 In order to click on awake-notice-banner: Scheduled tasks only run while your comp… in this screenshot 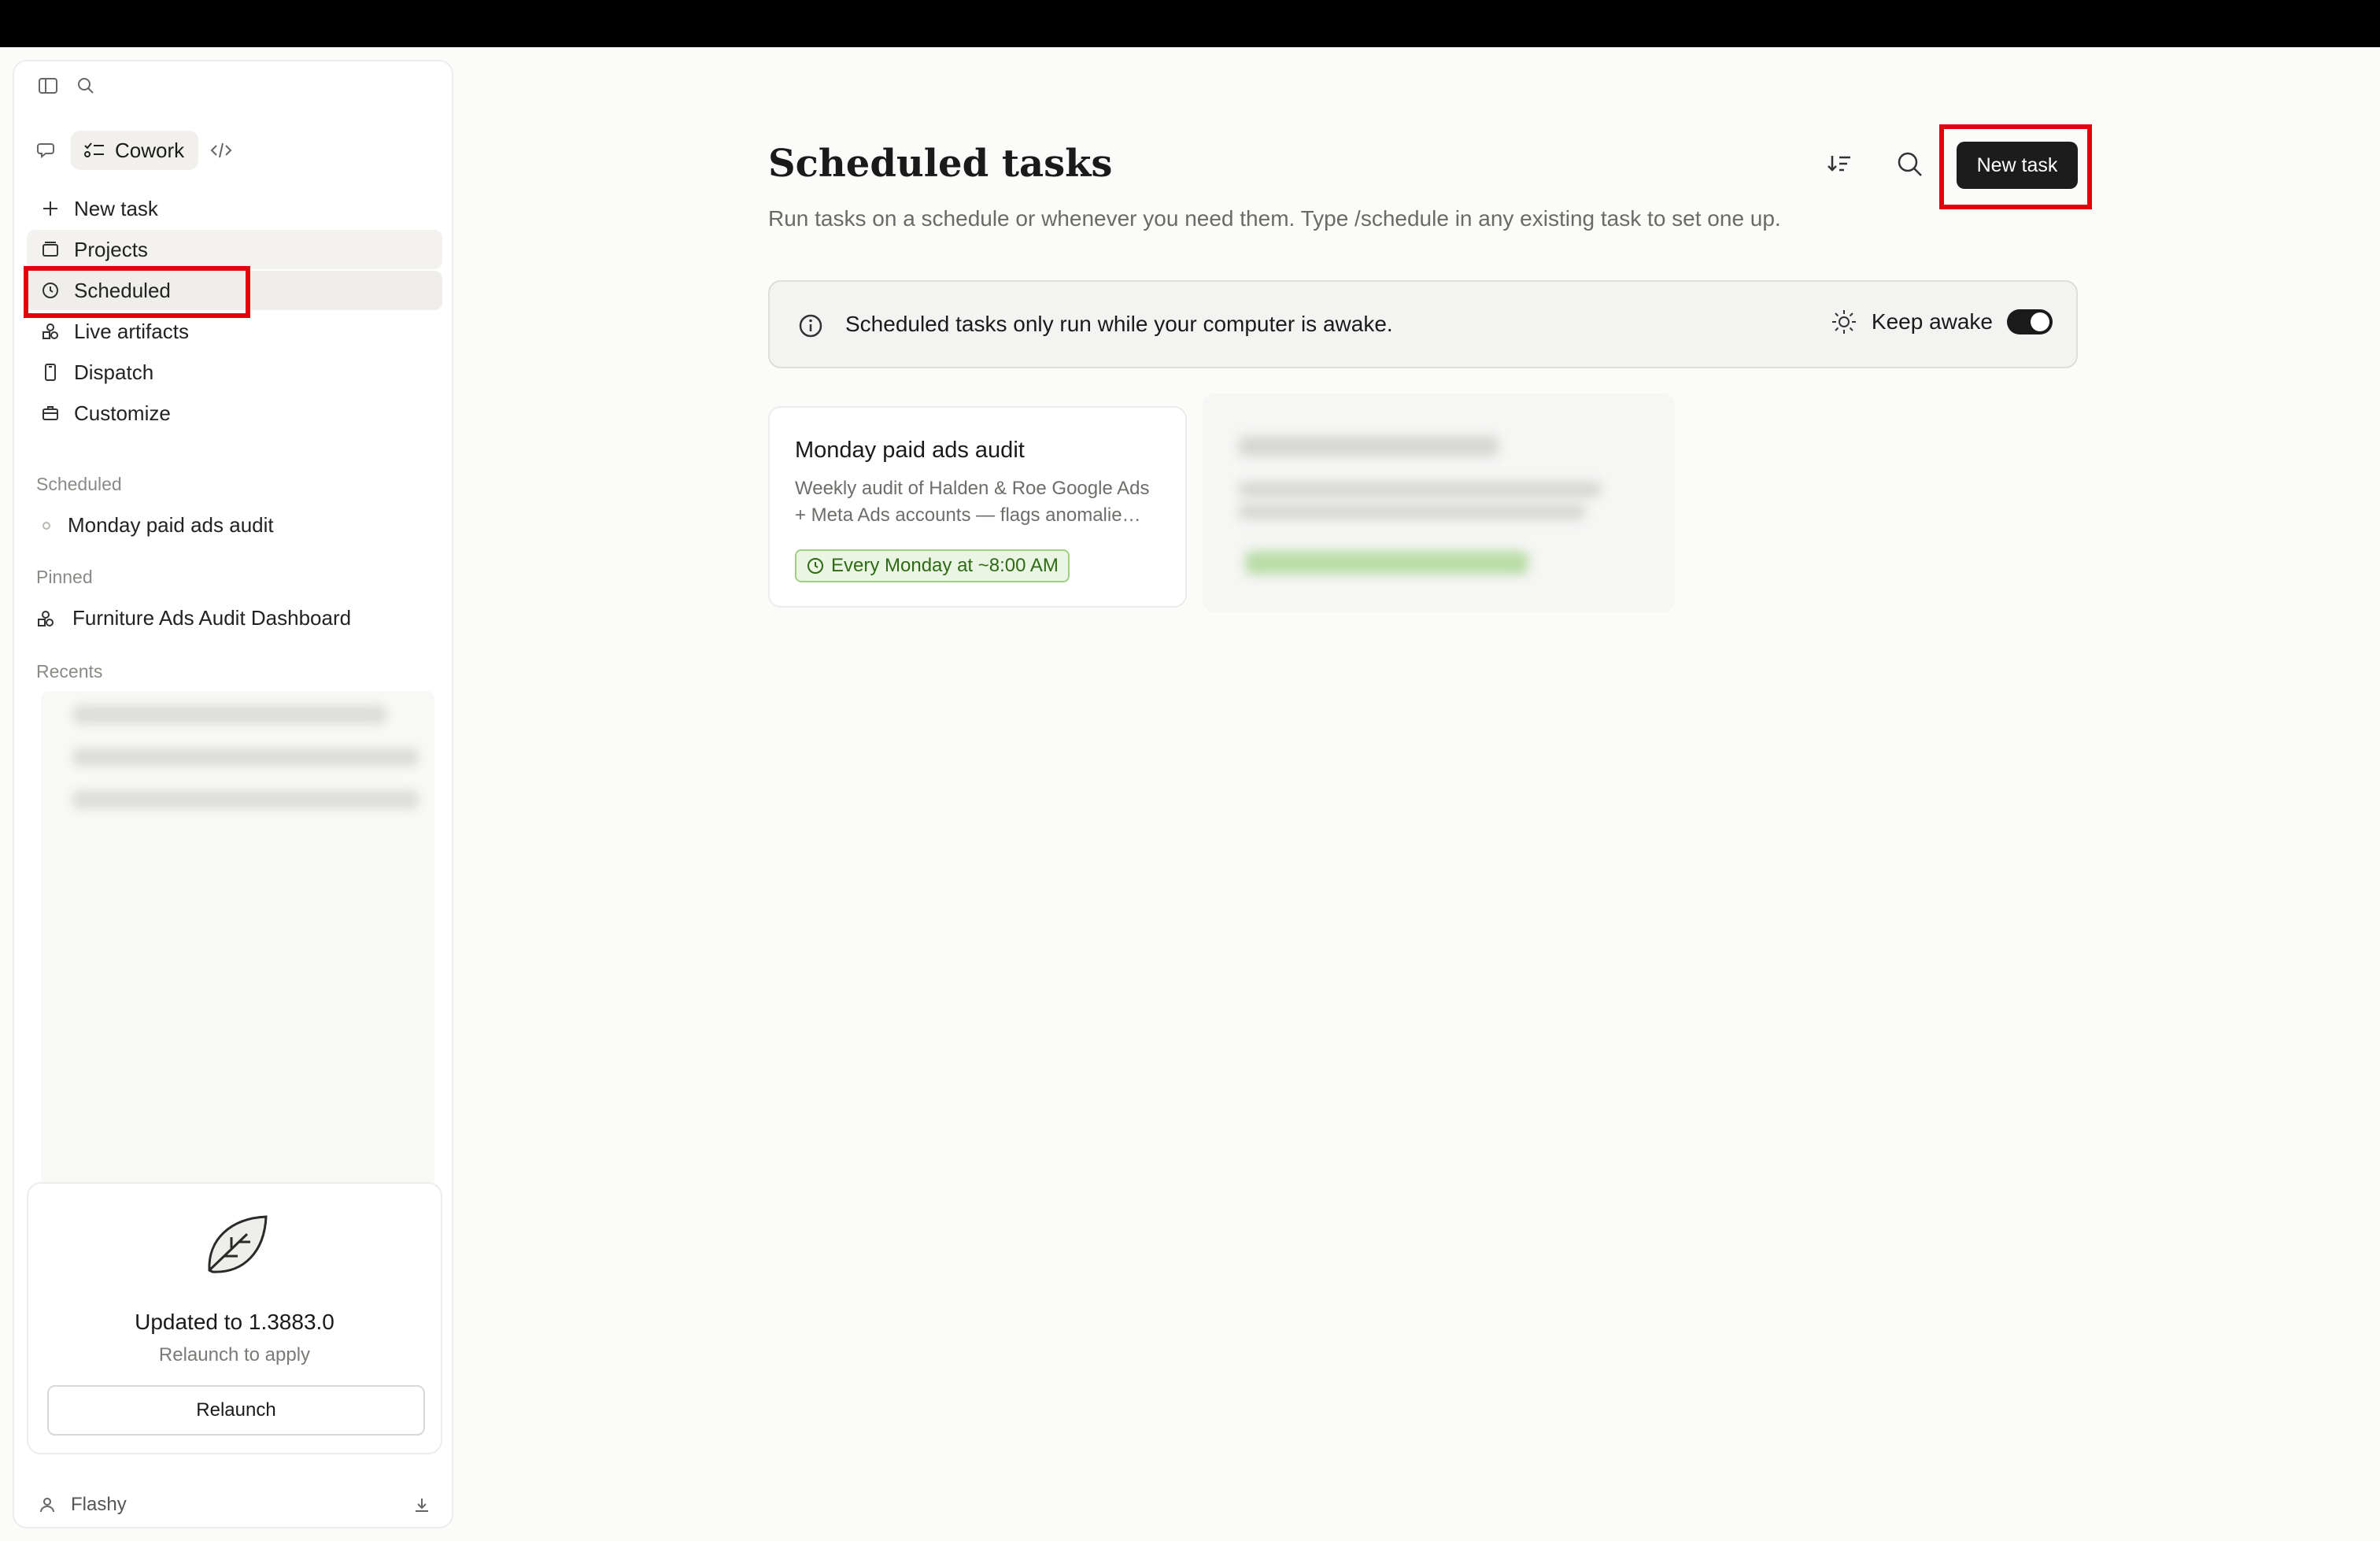, I will do `click(1423, 324)`.